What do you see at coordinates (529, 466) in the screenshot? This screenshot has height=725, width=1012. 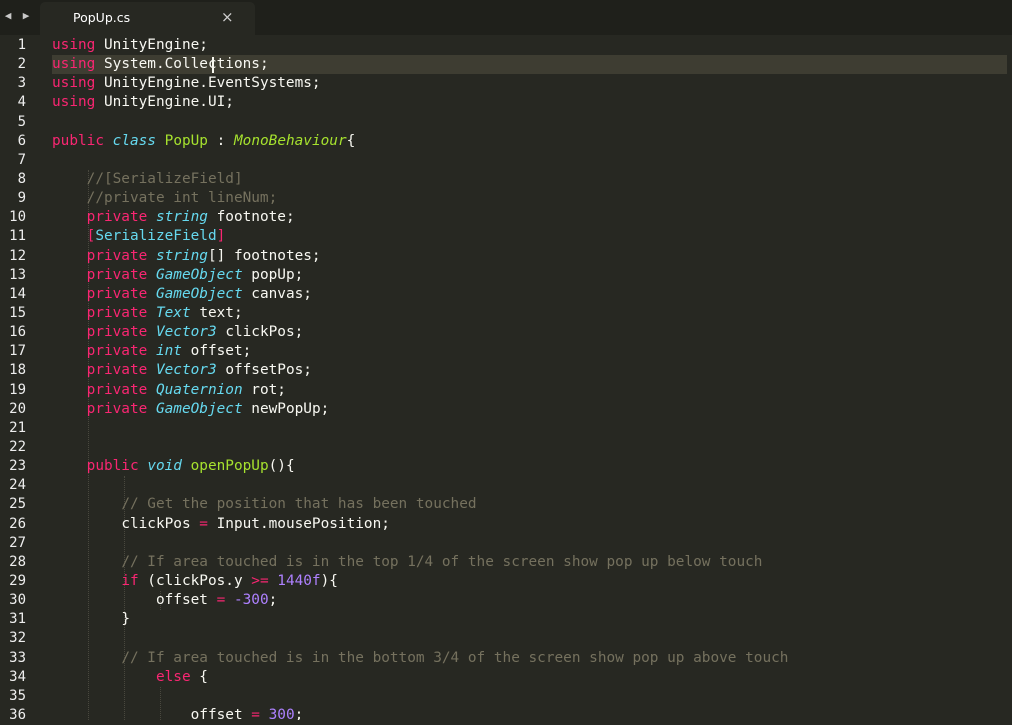 I see `code-line-23: public void openPopUp(){` at bounding box center [529, 466].